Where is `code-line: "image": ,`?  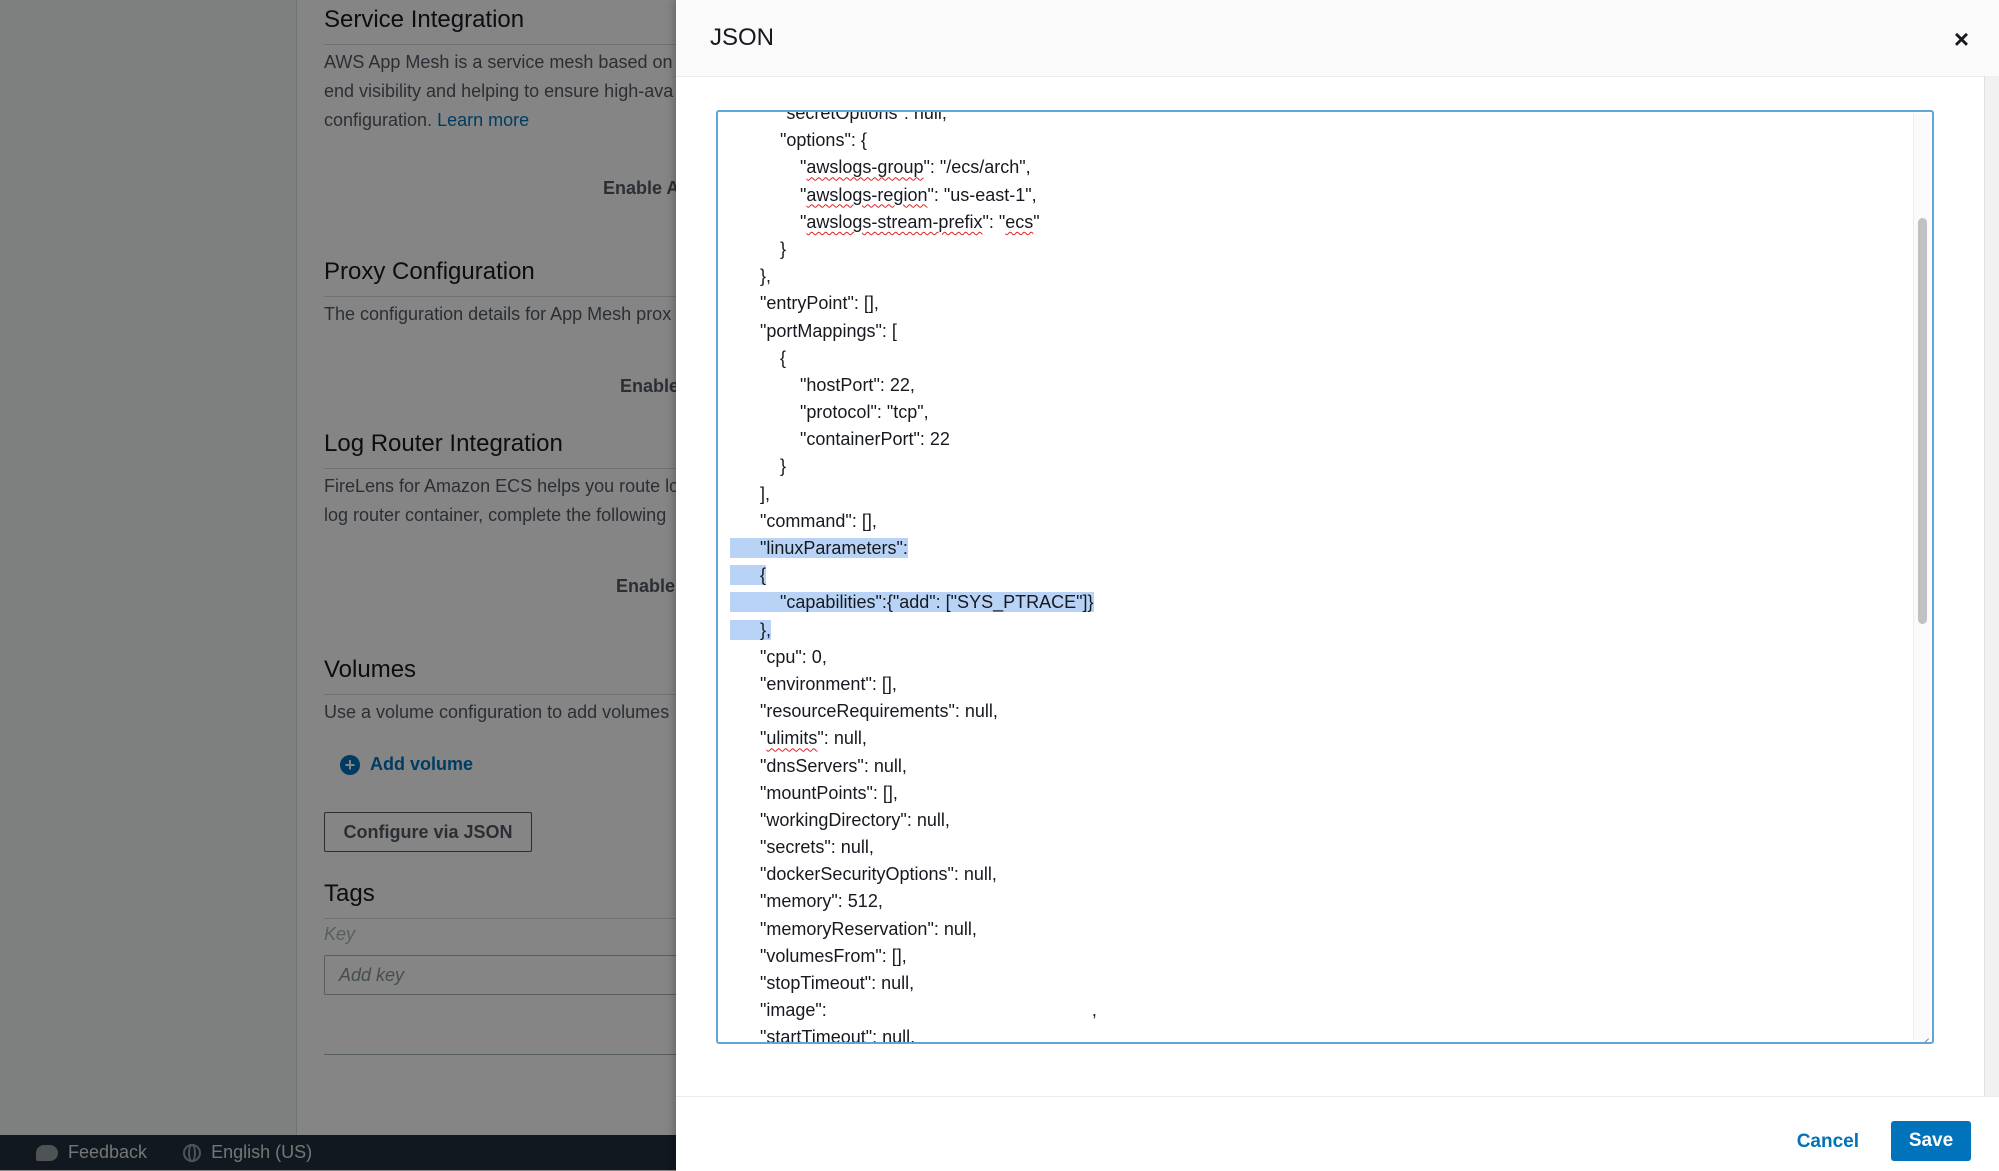
code-line: "image": , is located at coordinates (1315, 1010).